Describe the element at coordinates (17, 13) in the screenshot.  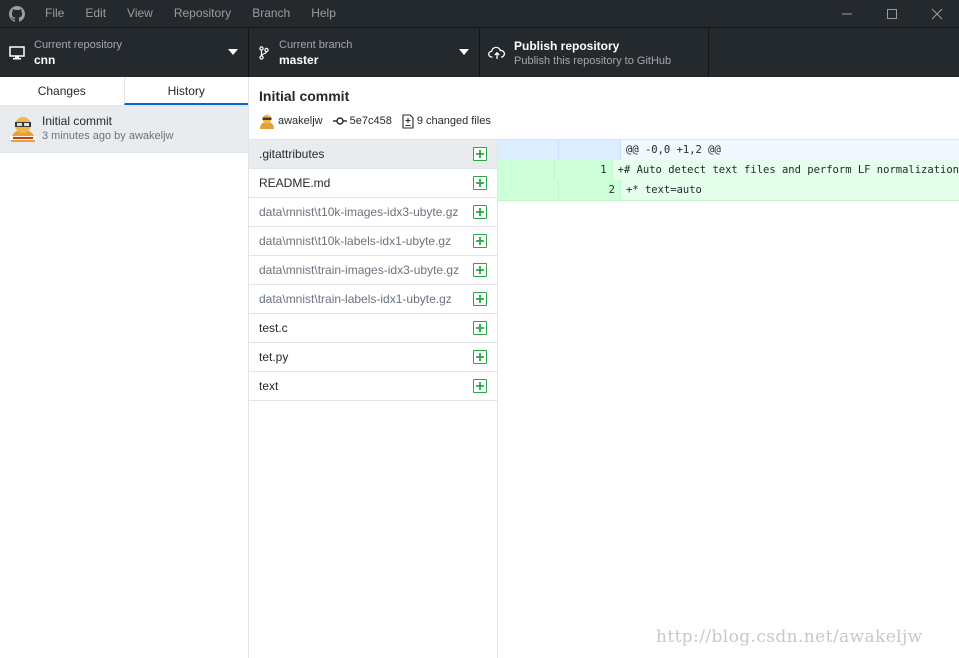
I see `github-logo-icon` at that location.